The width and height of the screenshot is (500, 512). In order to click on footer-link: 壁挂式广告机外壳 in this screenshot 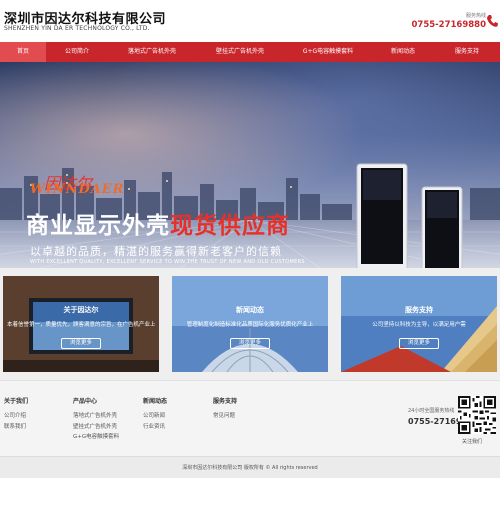, I will do `click(96, 427)`.